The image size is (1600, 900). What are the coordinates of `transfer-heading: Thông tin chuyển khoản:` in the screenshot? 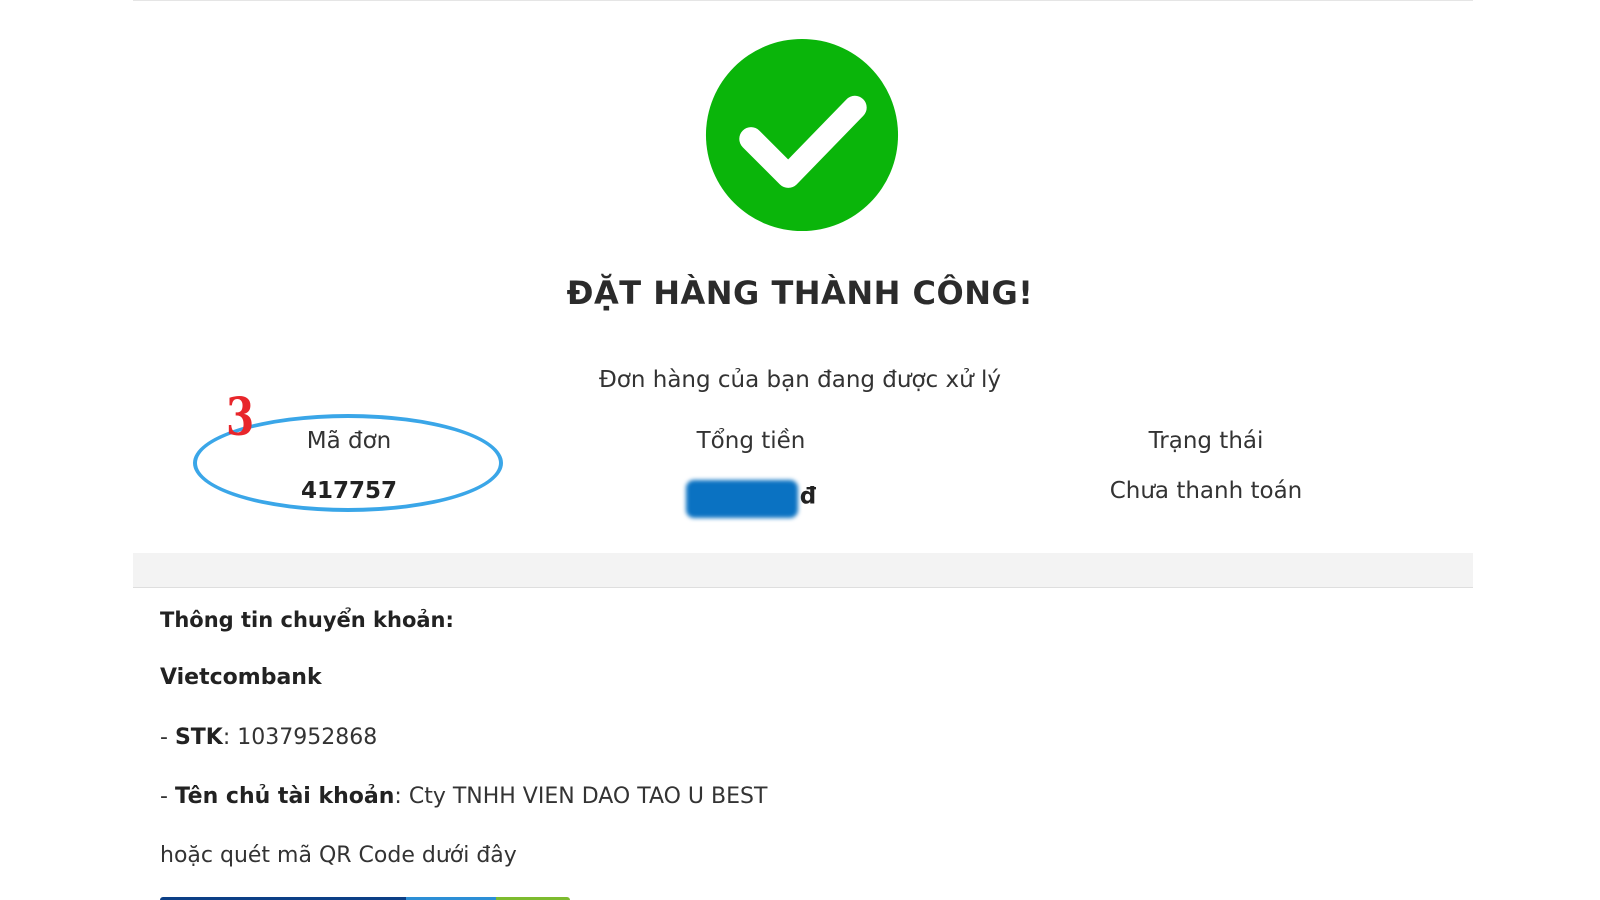 It's located at (307, 620).